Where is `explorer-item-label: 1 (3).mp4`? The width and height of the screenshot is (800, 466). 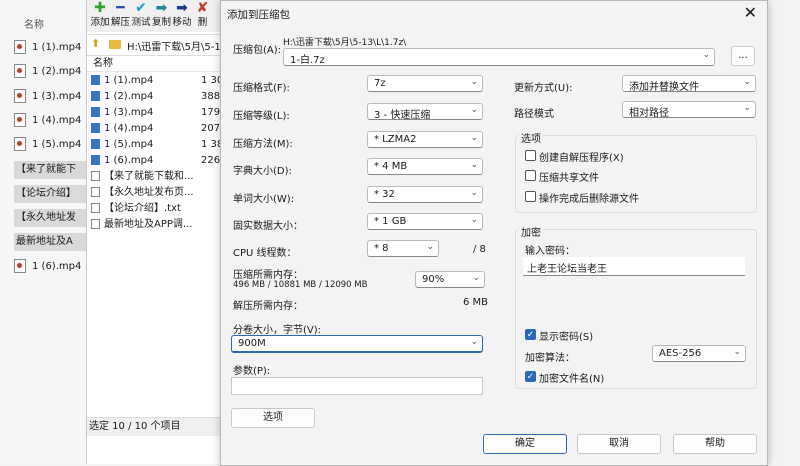
explorer-item-label: 1 (3).mp4 is located at coordinates (57, 96).